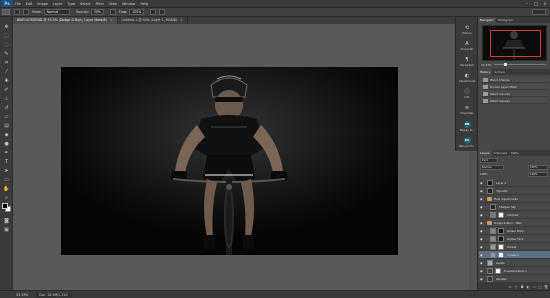  What do you see at coordinates (100, 4) in the screenshot?
I see `menu-filter: Filter` at bounding box center [100, 4].